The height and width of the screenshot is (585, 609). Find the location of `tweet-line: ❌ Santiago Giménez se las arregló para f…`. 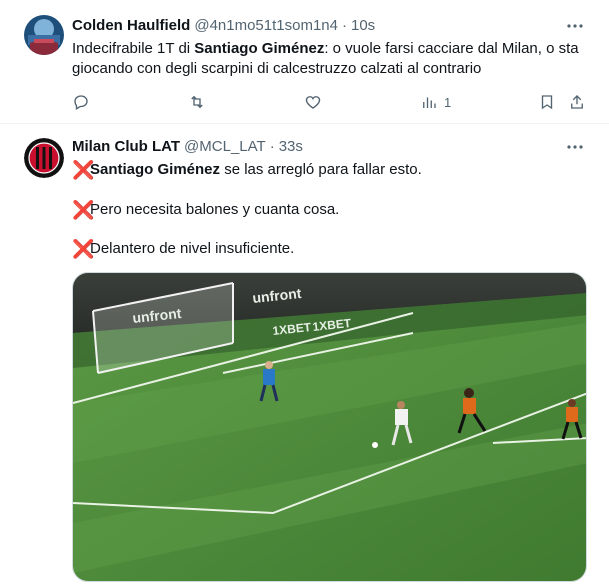

tweet-line: ❌ Santiago Giménez se las arregló para f… is located at coordinates (247, 170).